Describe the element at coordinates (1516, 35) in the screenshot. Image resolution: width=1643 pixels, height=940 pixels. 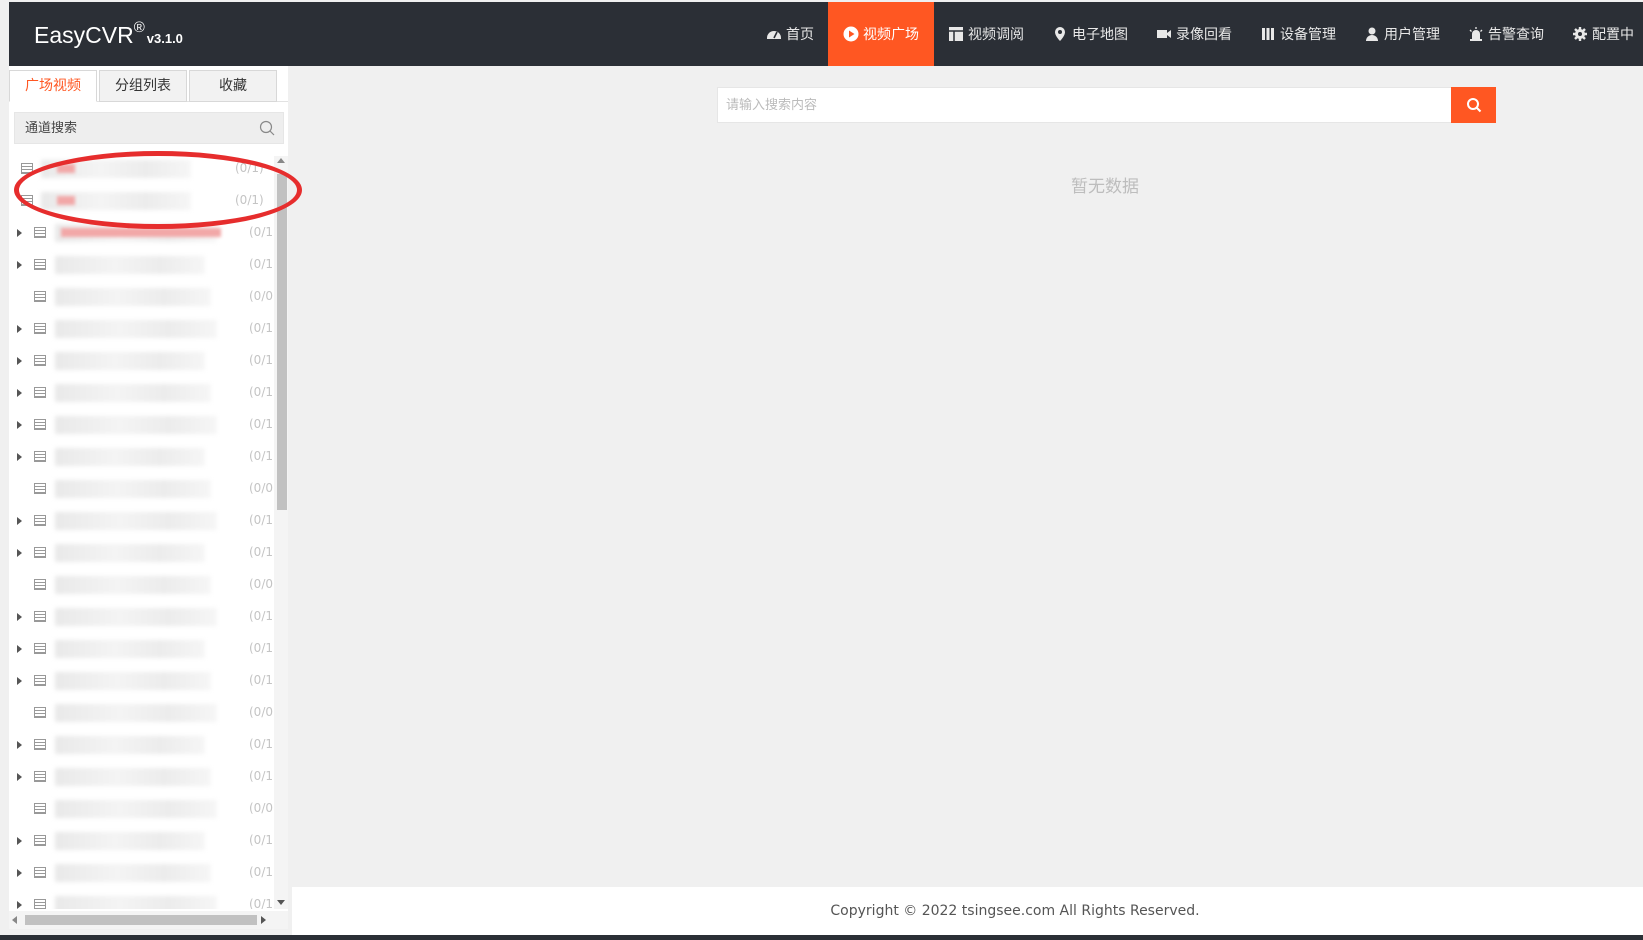
I see `nav-alarms-label: 告警查询` at that location.